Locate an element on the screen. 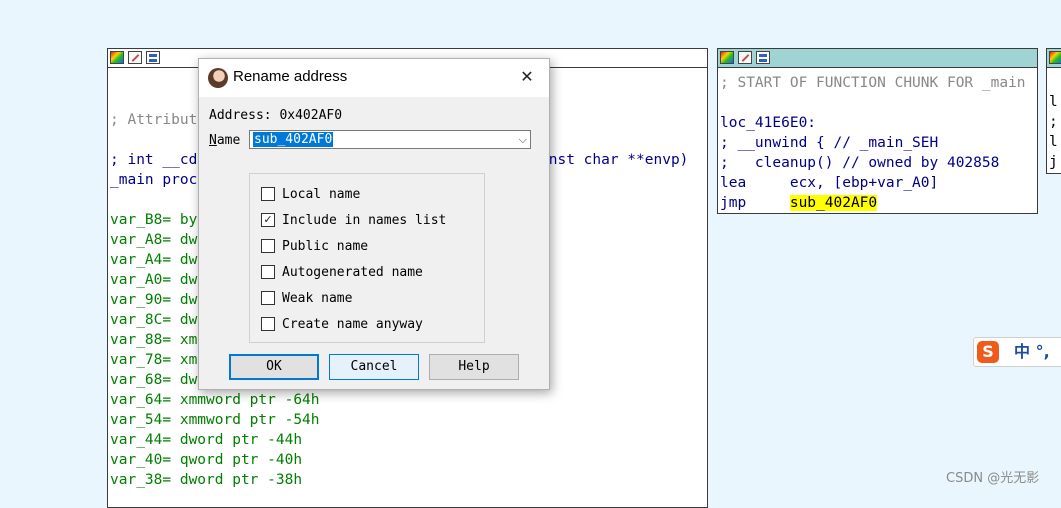  ime-mode-text: 中 °, is located at coordinates (1032, 352).